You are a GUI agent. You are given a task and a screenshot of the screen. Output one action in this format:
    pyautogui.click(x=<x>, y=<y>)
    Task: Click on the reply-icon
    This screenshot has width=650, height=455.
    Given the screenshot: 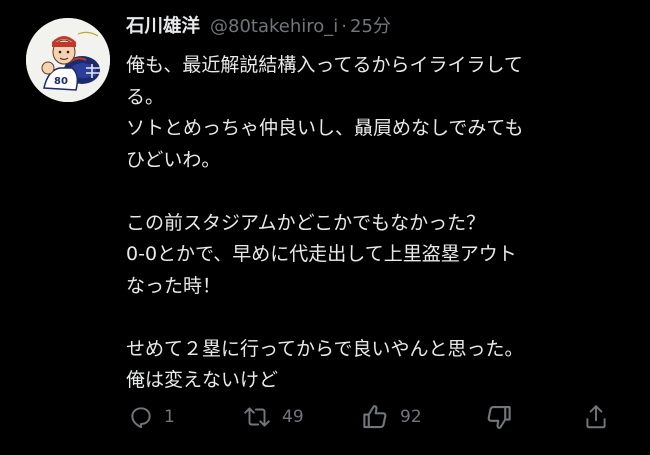 What is the action you would take?
    pyautogui.click(x=141, y=418)
    